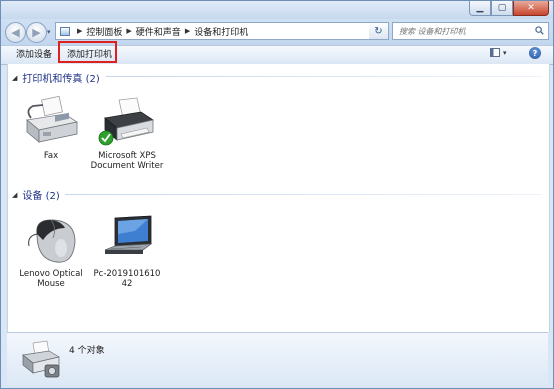 The width and height of the screenshot is (554, 389). I want to click on device-item-xps-writer: Microsoft XPS Document Writer, so click(127, 133).